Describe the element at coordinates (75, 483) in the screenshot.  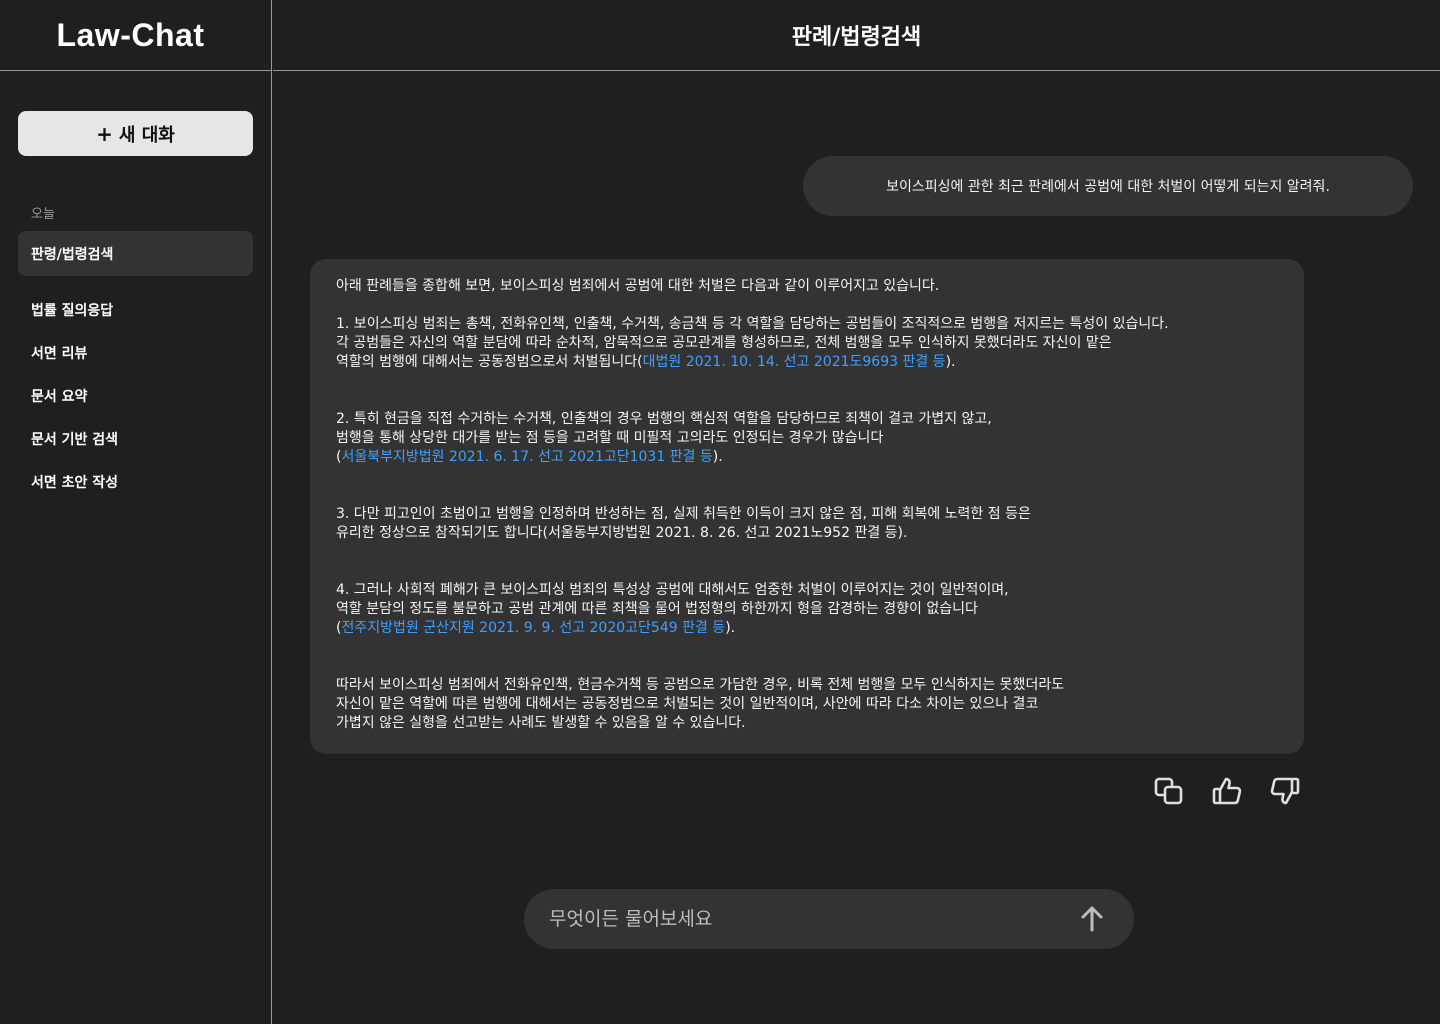
I see `sidebar-item-label: 서면 초안 작성` at that location.